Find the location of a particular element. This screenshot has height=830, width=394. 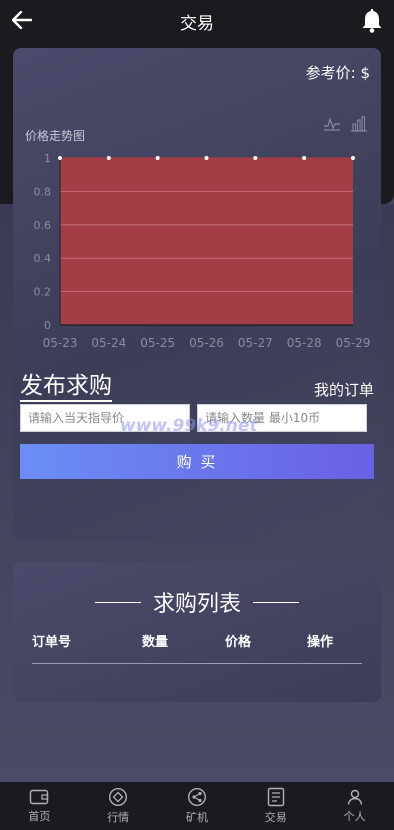

my-orders-link: 我的订单 is located at coordinates (344, 389).